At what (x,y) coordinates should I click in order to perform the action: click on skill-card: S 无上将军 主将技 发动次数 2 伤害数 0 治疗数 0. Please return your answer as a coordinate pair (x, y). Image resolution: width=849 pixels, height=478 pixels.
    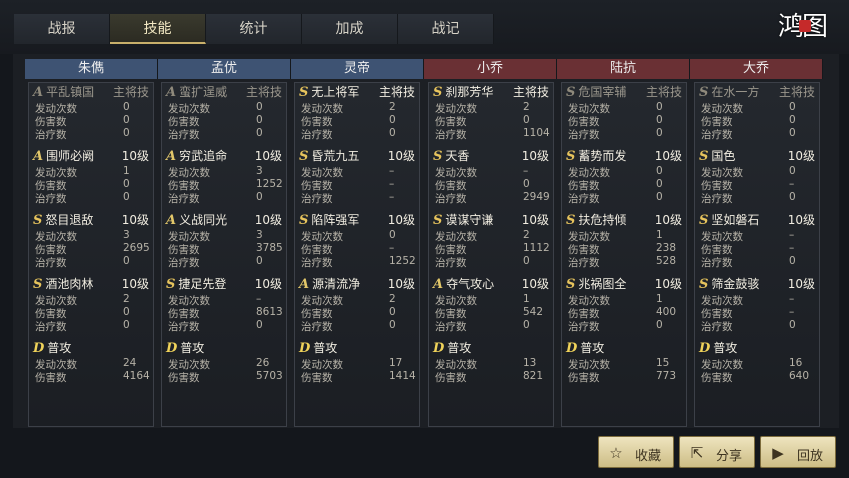
    Looking at the image, I should click on (357, 115).